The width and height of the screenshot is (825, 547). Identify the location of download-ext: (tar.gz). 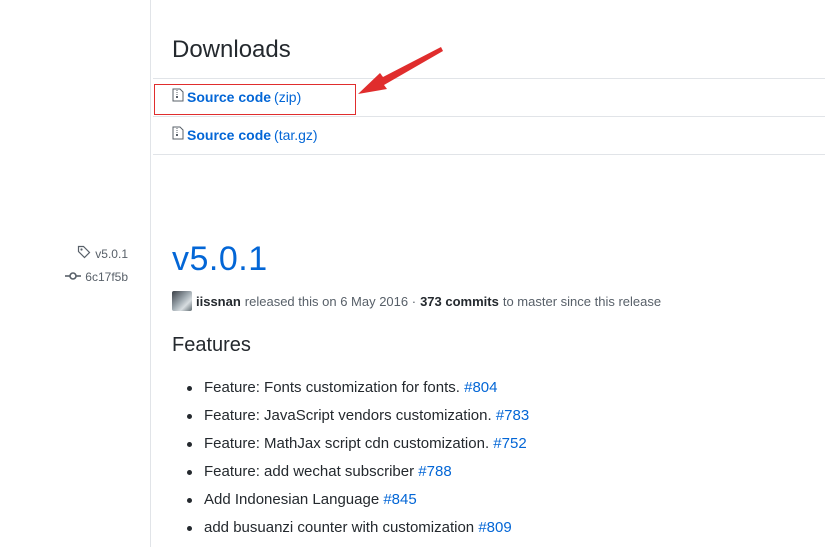
(296, 134).